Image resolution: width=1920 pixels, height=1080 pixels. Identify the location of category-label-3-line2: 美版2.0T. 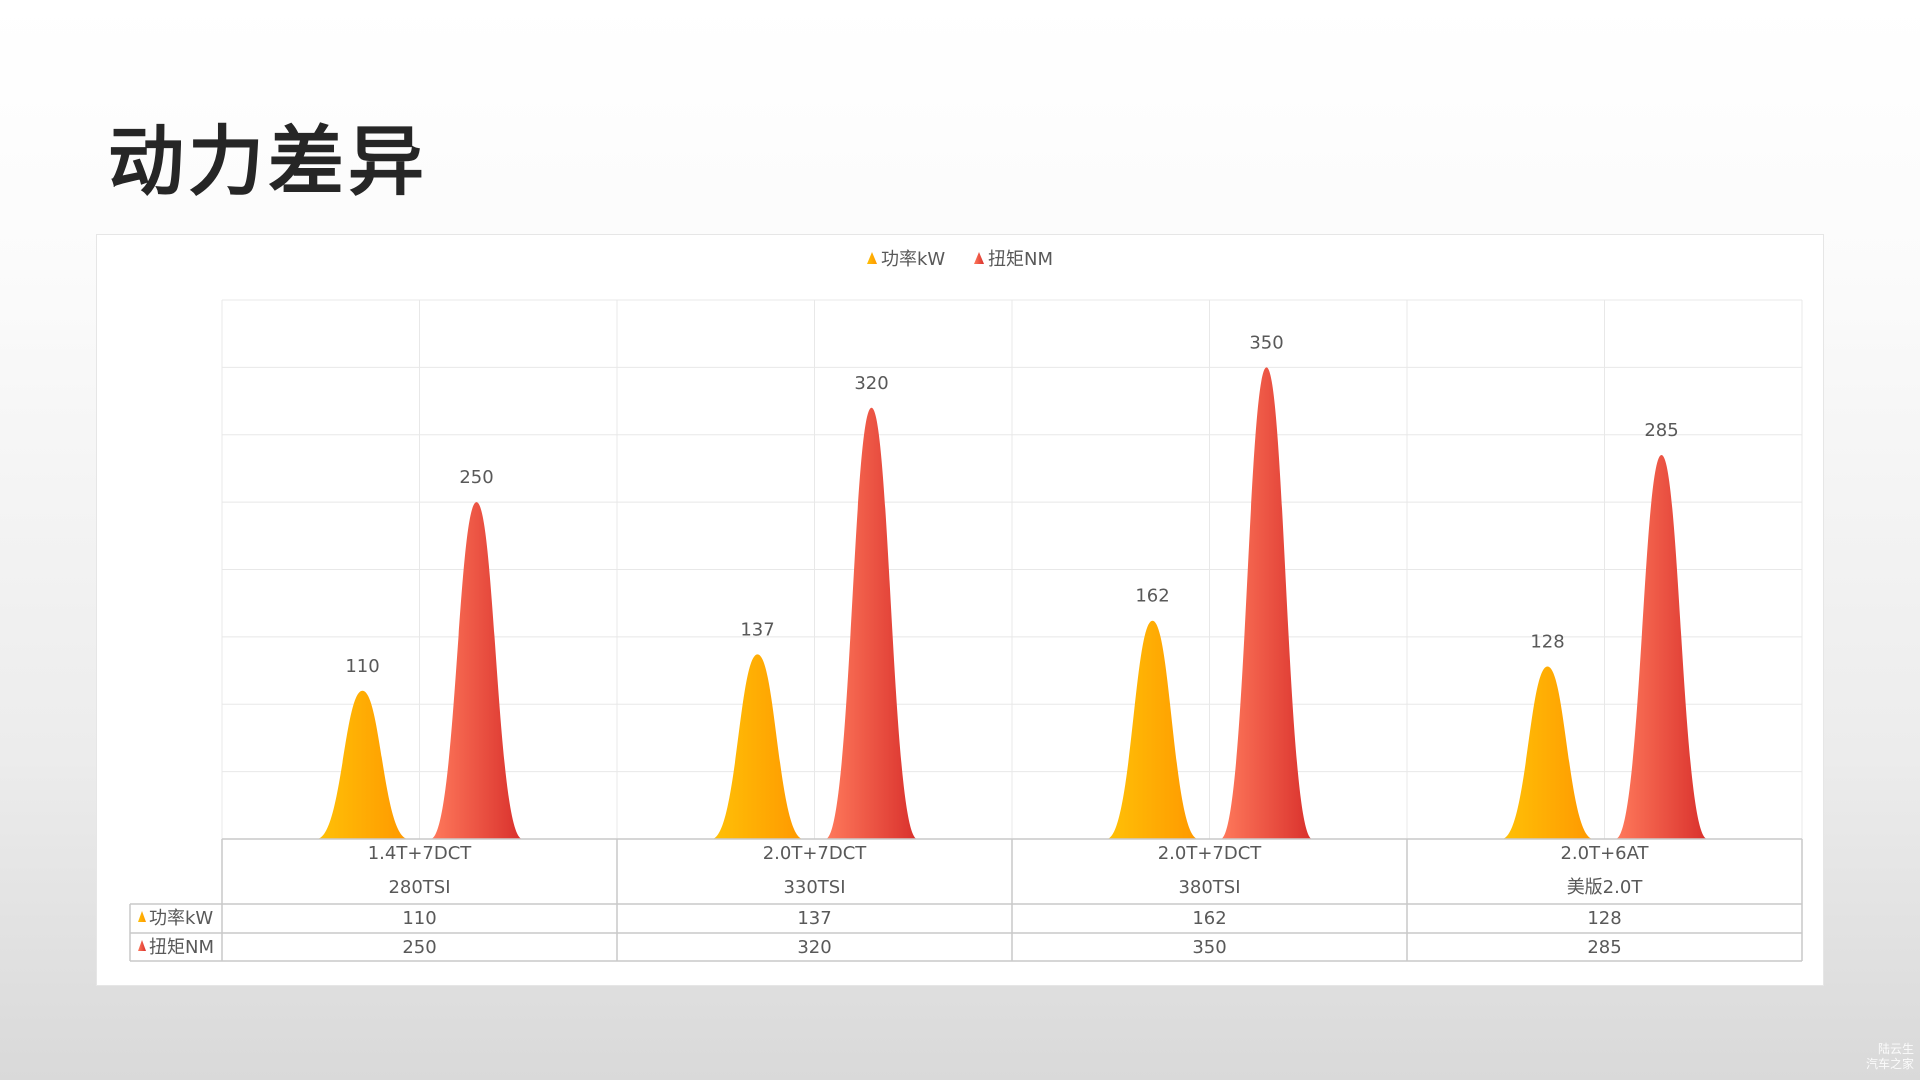
(1605, 887).